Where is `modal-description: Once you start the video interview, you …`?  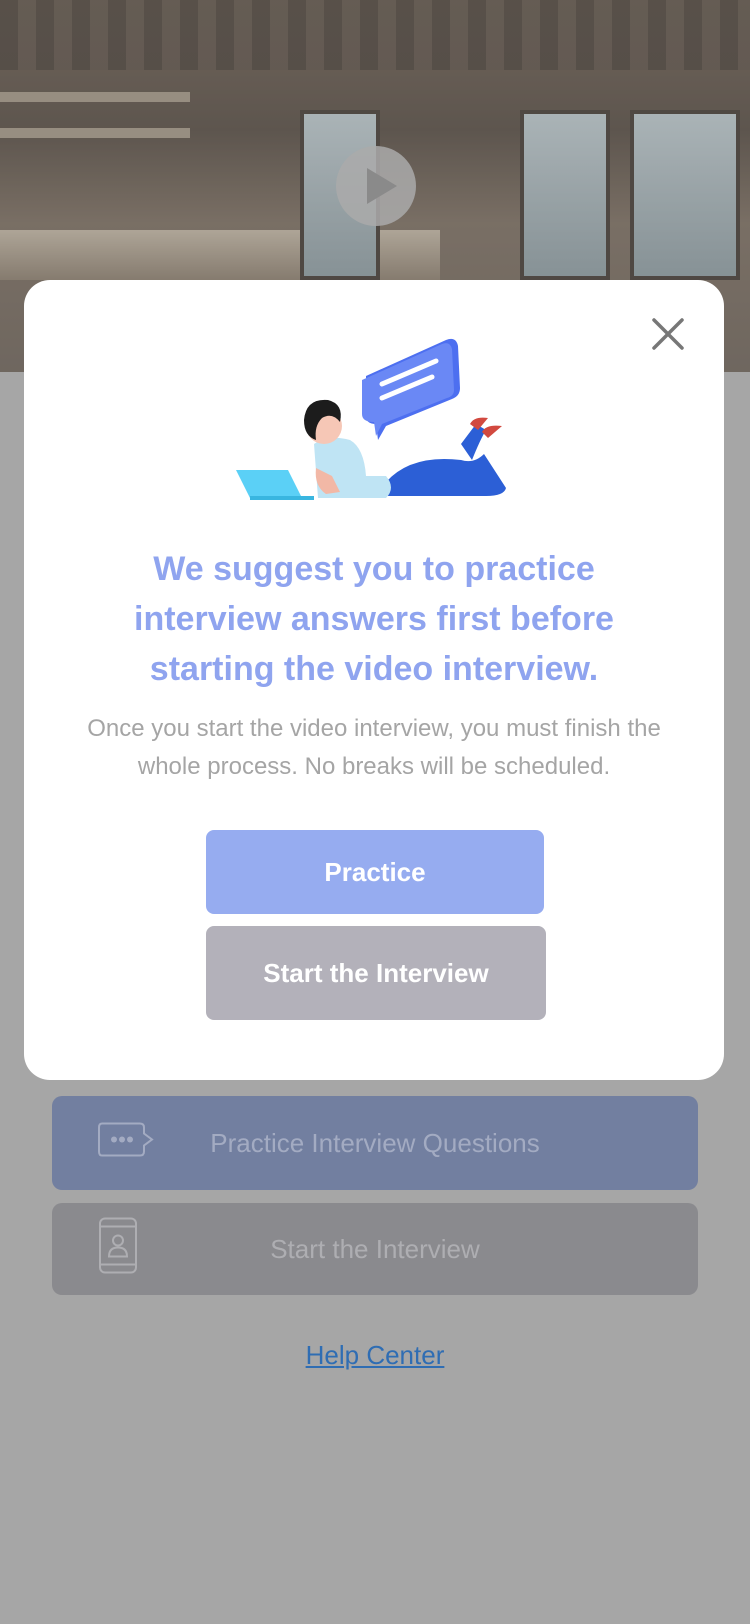
modal-description: Once you start the video interview, you … is located at coordinates (374, 747).